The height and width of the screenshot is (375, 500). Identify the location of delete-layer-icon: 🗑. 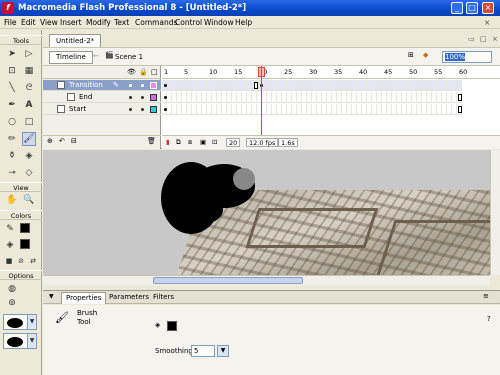
(151, 141).